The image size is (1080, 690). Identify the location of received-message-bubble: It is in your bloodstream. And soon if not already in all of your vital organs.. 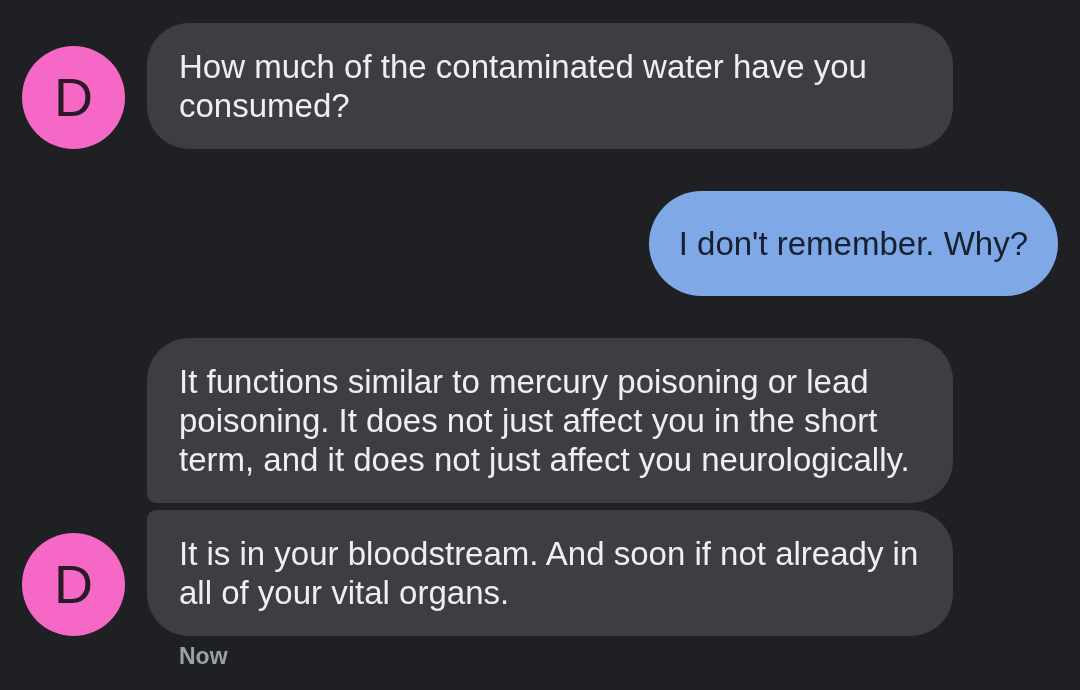
(550, 573).